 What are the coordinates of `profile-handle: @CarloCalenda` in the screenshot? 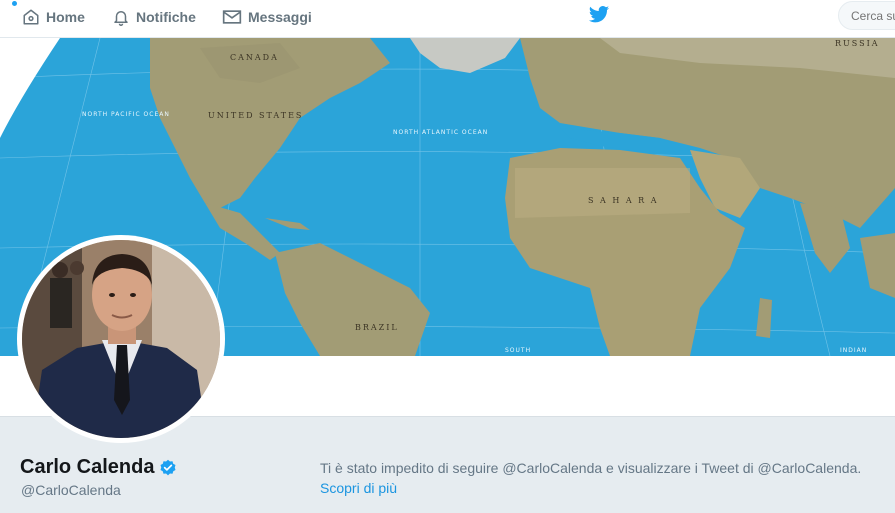 It's located at (71, 490).